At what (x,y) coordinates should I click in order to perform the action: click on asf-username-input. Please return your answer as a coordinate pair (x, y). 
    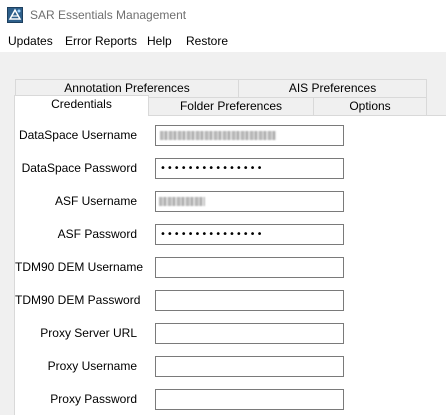
    Looking at the image, I should click on (249, 201).